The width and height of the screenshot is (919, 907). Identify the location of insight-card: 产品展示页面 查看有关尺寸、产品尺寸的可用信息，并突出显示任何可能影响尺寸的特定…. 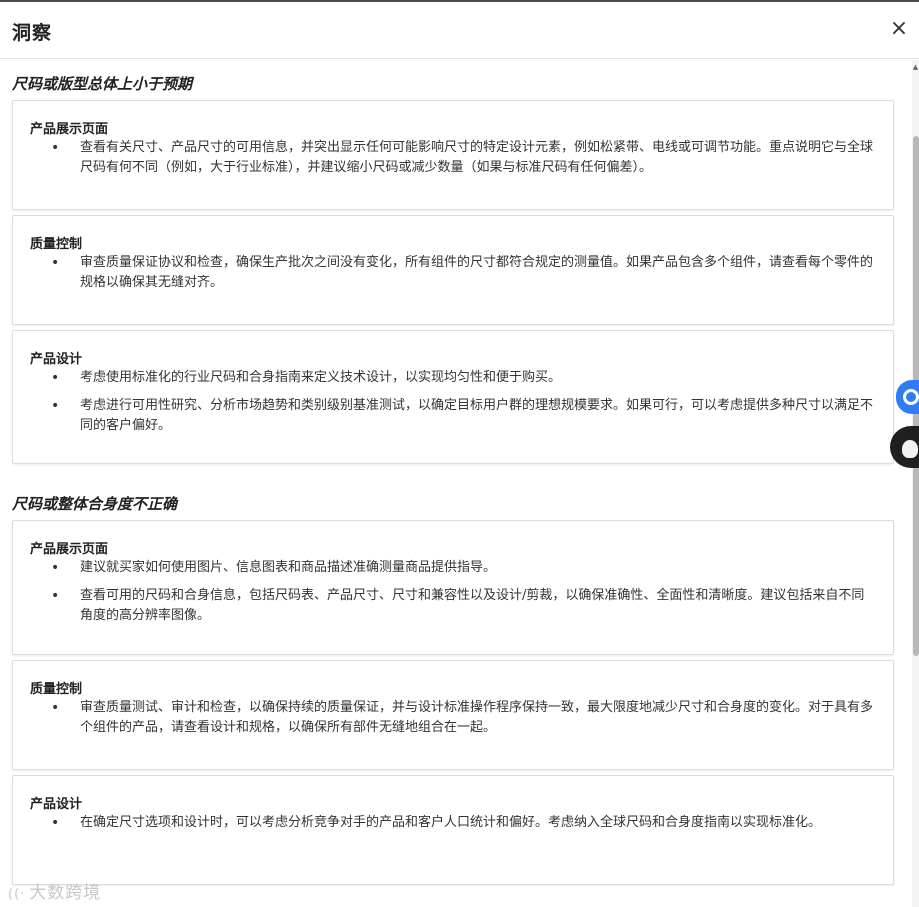
(453, 155).